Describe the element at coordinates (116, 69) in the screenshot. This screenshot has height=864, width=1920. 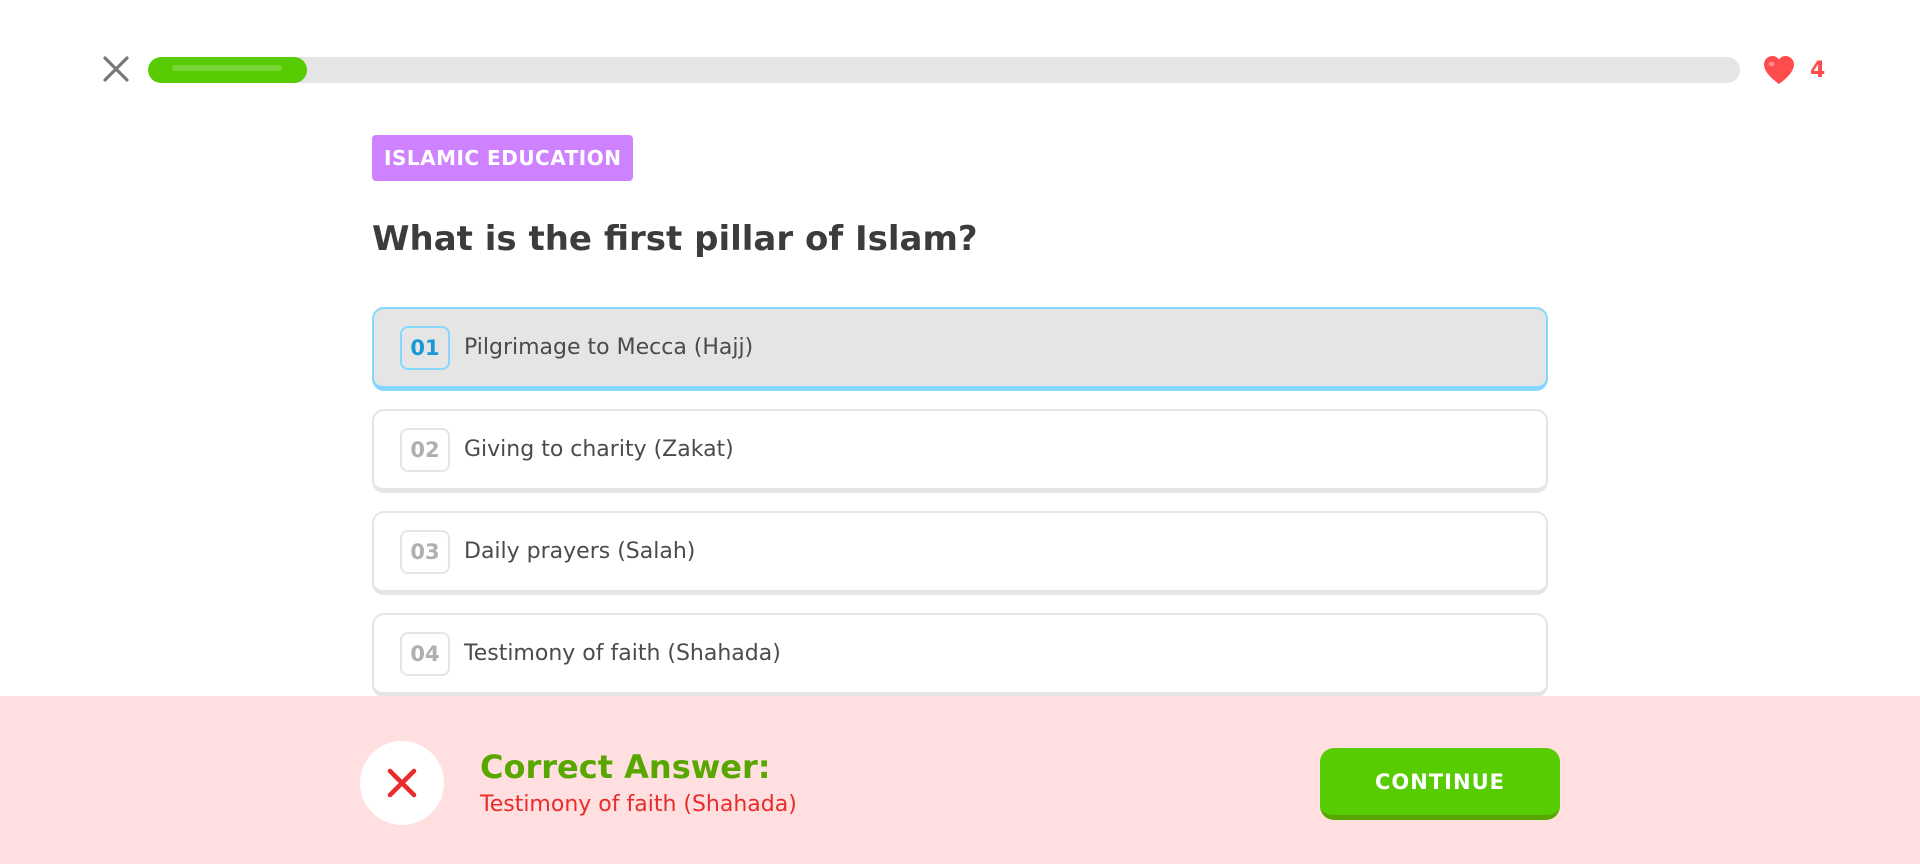
I see `close-icon` at that location.